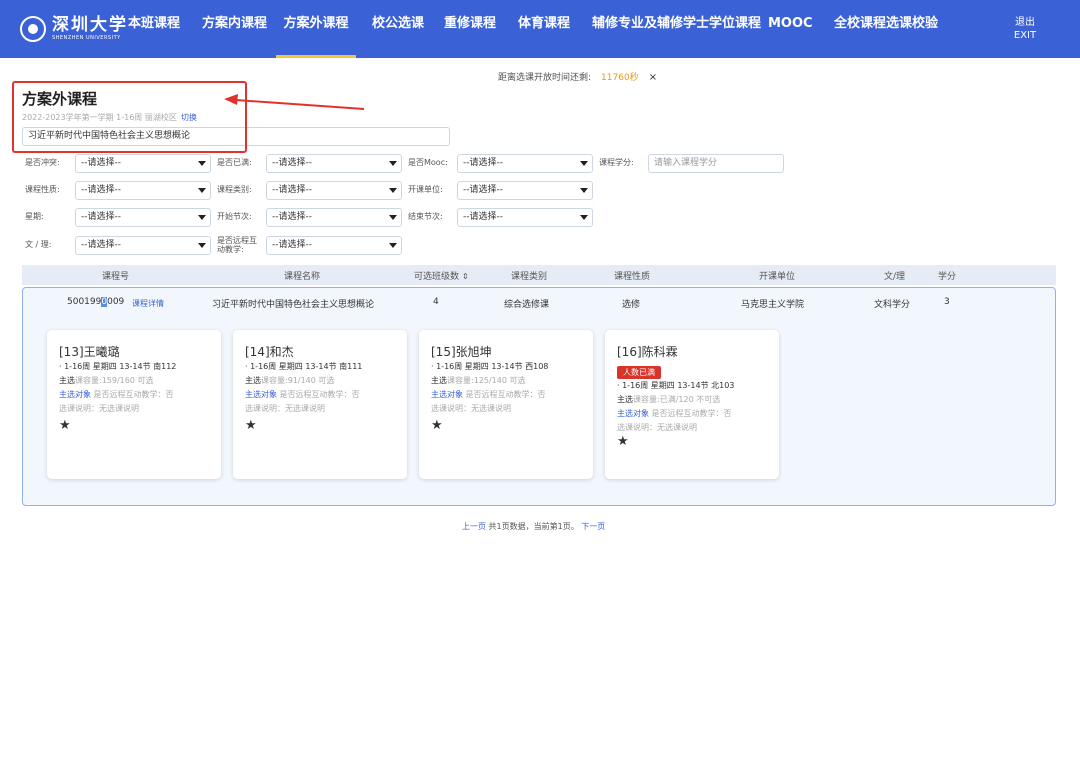  Describe the element at coordinates (95, 302) in the screenshot. I see `course-code: 5001990009` at that location.